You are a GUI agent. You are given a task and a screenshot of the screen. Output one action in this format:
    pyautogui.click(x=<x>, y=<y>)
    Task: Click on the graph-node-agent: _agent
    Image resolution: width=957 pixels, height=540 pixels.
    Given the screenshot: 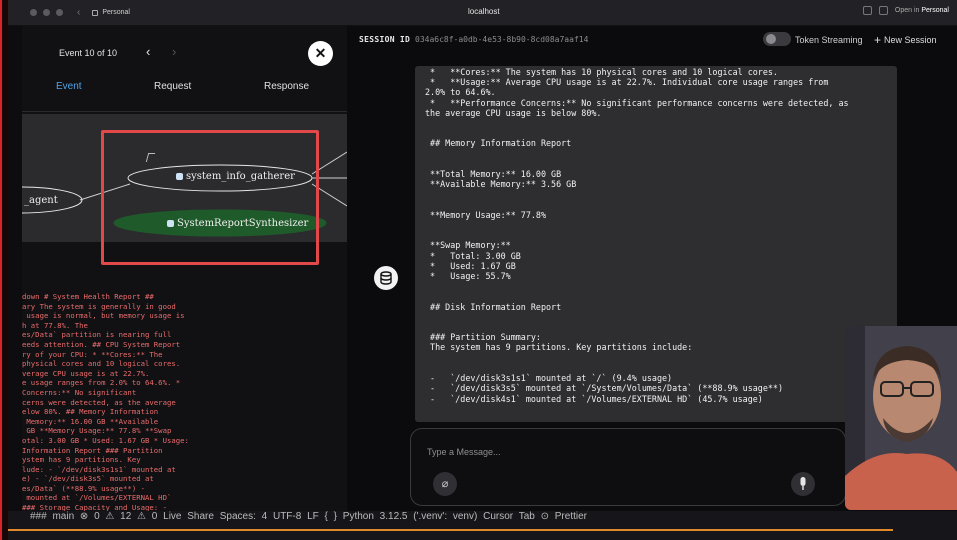 What is the action you would take?
    pyautogui.click(x=41, y=200)
    